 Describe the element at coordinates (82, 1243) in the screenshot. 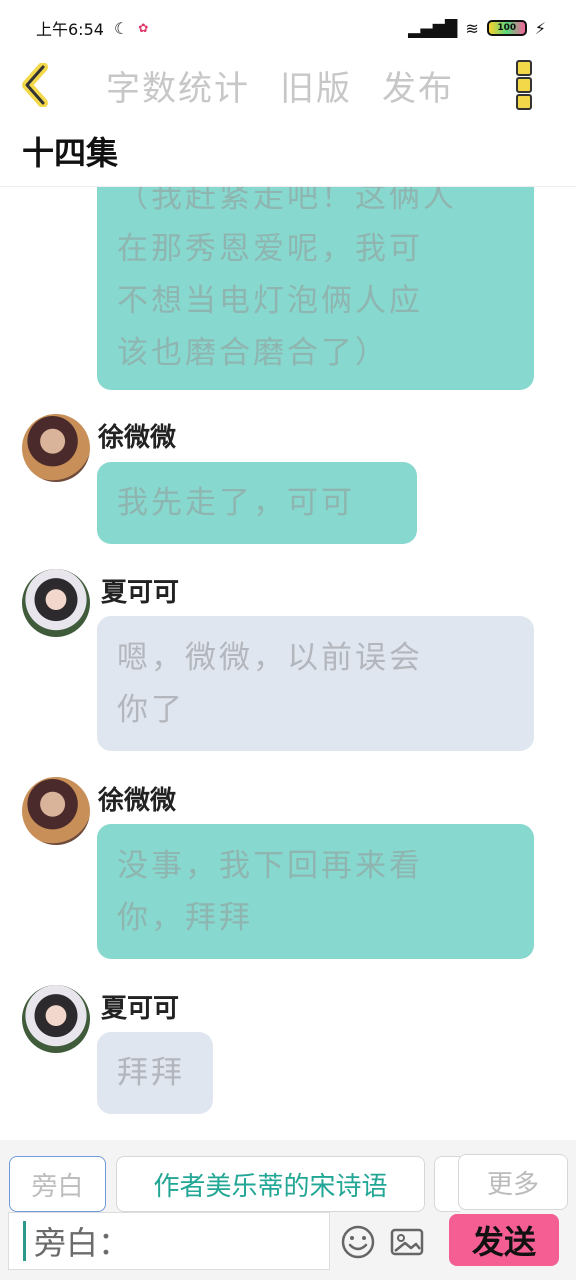

I see `input-prefix: 旁白：` at that location.